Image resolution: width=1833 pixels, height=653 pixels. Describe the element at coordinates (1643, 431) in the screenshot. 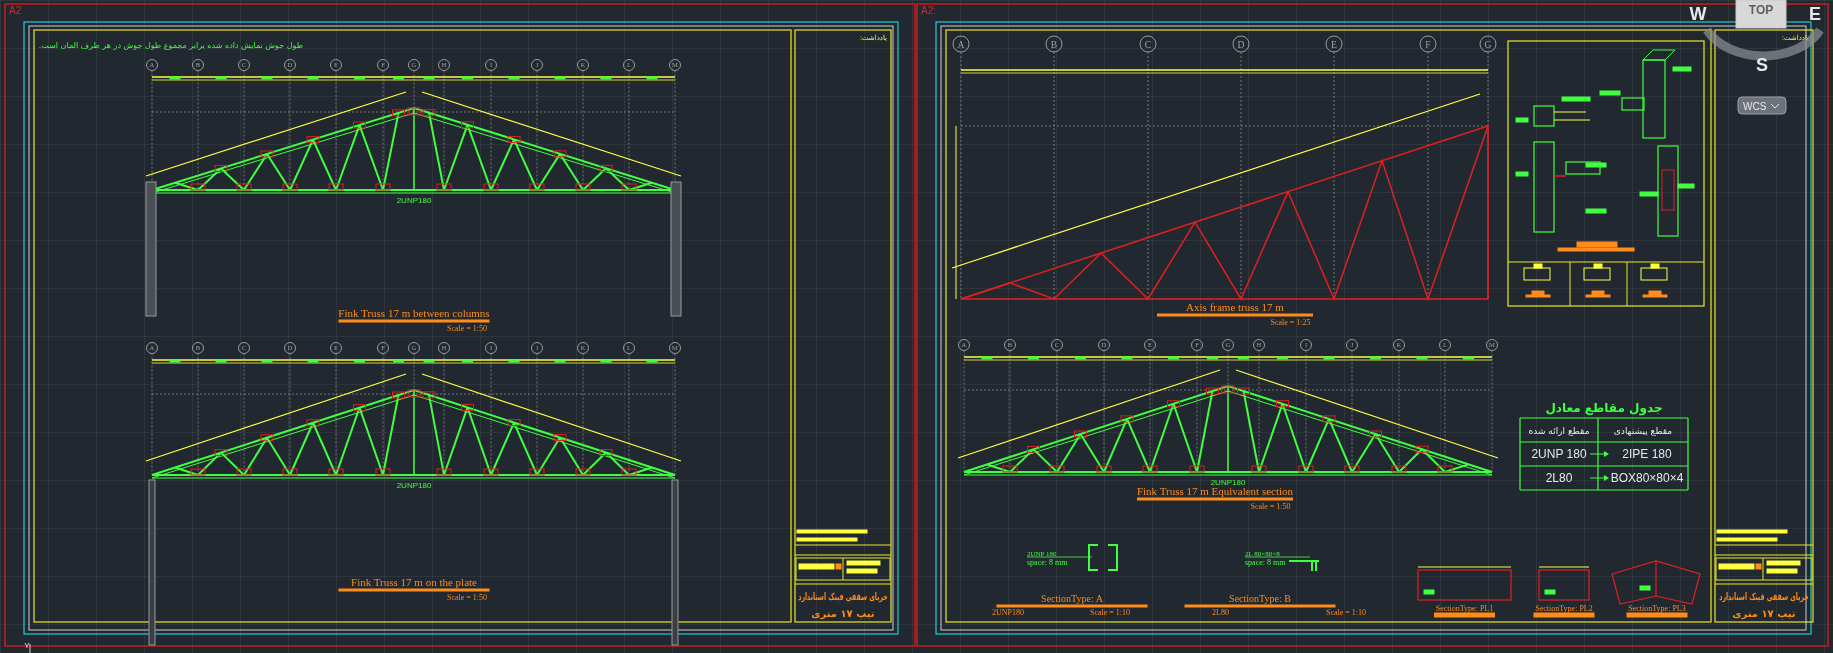

I see `column-header: مقطع پیشنهادی` at that location.